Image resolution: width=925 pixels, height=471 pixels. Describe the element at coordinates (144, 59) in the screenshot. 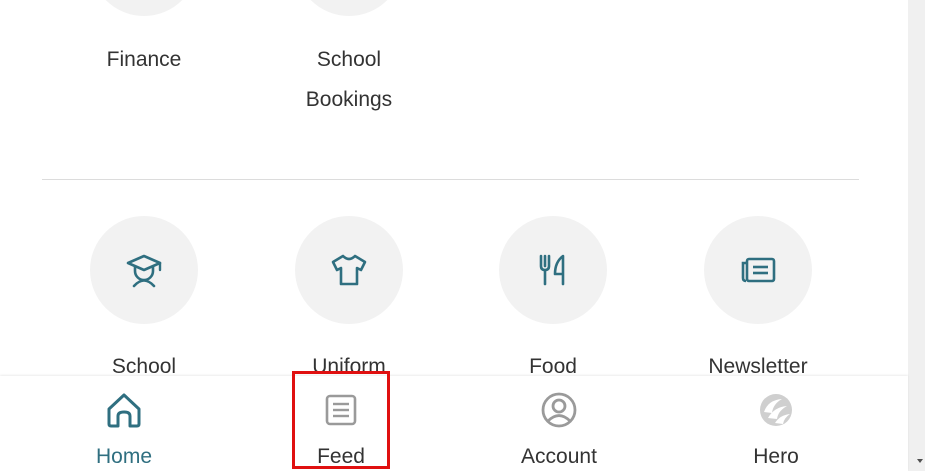

I see `tile-label-finance: Finance` at that location.